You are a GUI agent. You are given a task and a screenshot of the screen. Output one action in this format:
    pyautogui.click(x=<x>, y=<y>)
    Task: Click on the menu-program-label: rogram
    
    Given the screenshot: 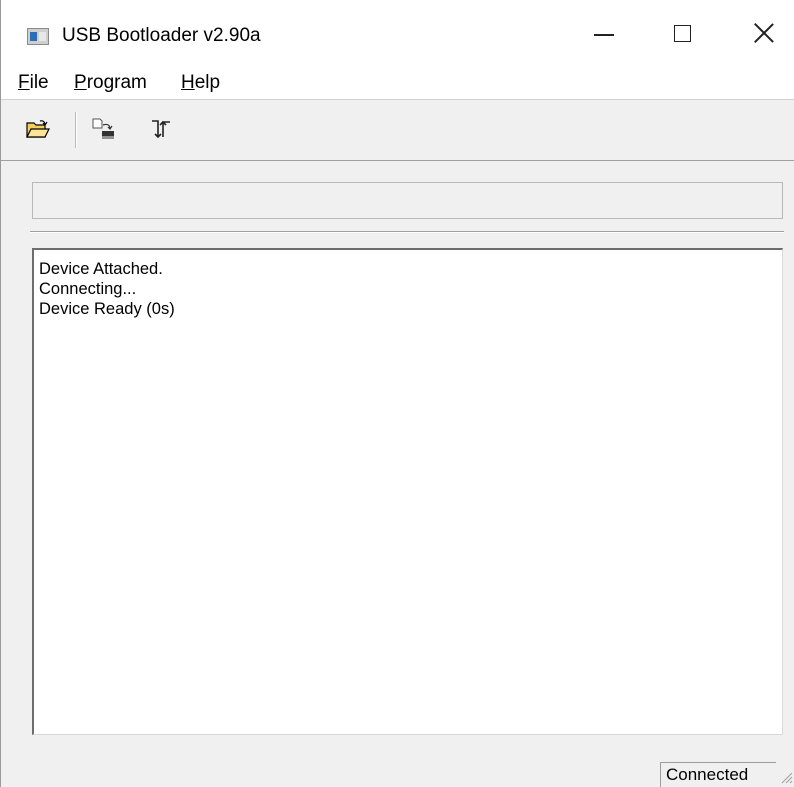 What is the action you would take?
    pyautogui.click(x=116, y=82)
    